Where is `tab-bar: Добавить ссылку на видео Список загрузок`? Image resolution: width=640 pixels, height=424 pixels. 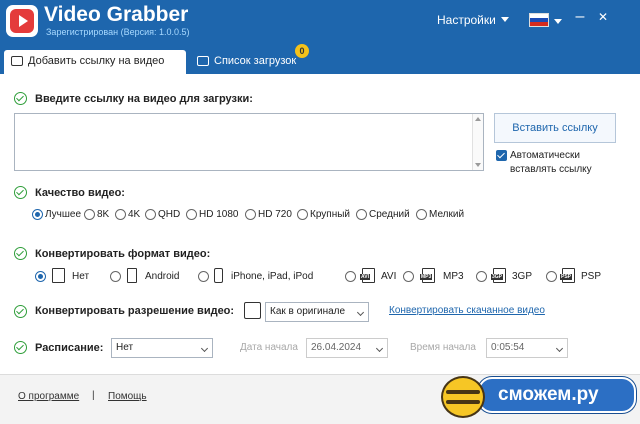
tab-bar: Добавить ссылку на видео Список загрузок is located at coordinates (320, 60).